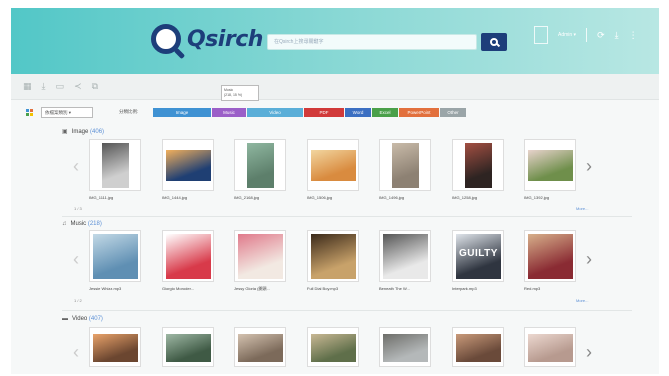  I want to click on header-divider, so click(587, 35).